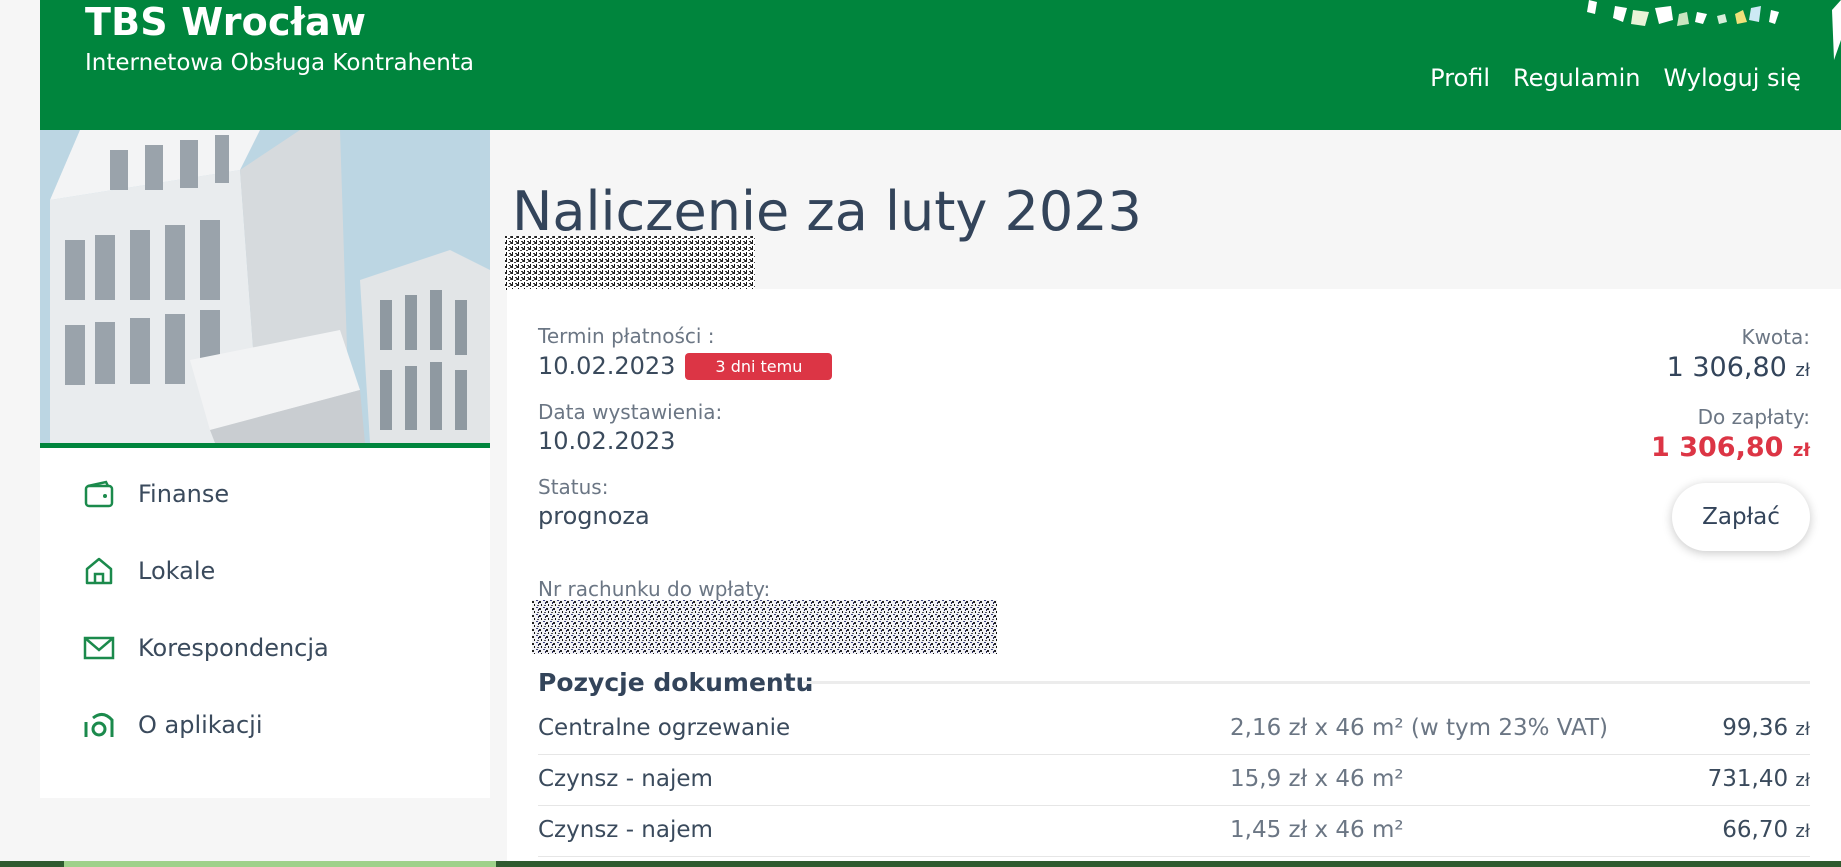 The image size is (1841, 867). Describe the element at coordinates (233, 648) in the screenshot. I see `sidebar-item-label: Korespondencja` at that location.